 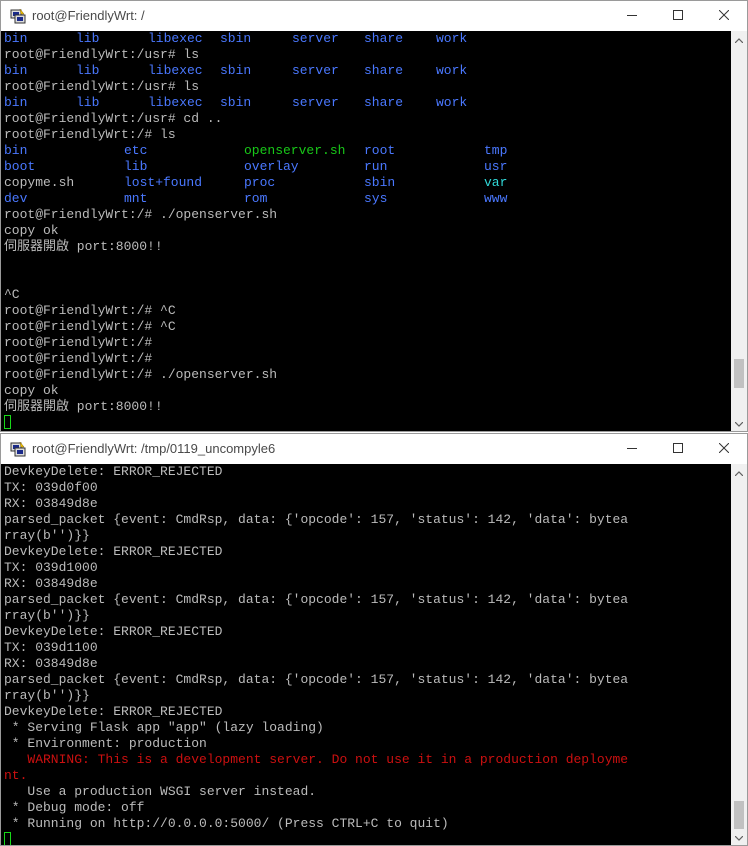 I want to click on line-text: * Serving Flask app "app" (lazy loading), so click(x=164, y=727).